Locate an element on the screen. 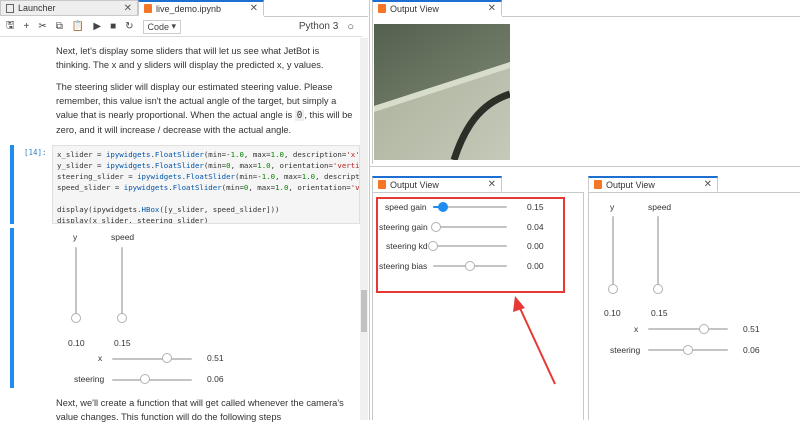 This screenshot has height=424, width=800. steering-bias-handle is located at coordinates (470, 266).